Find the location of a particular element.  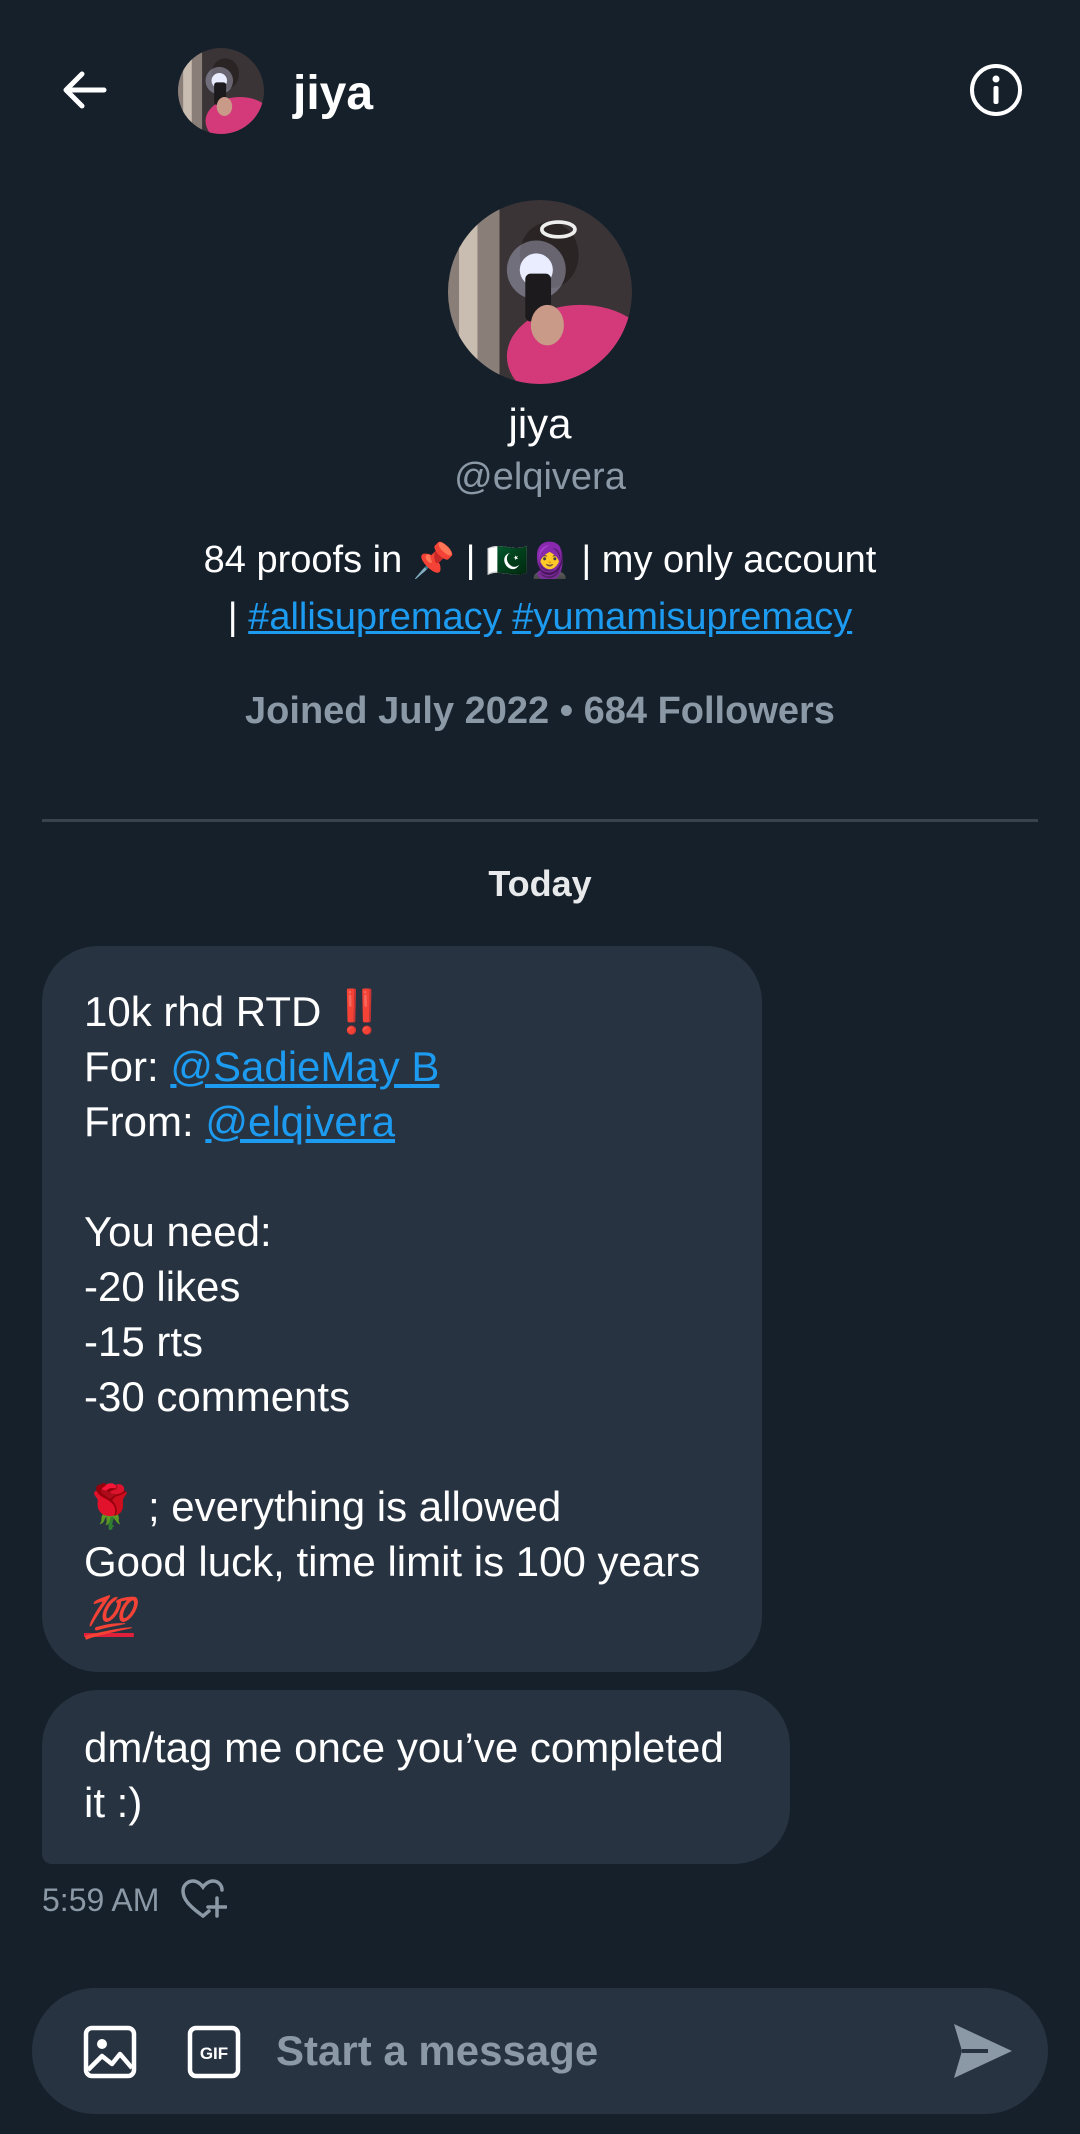

message-line: Good luck, time limit is 100 years is located at coordinates (392, 1561).